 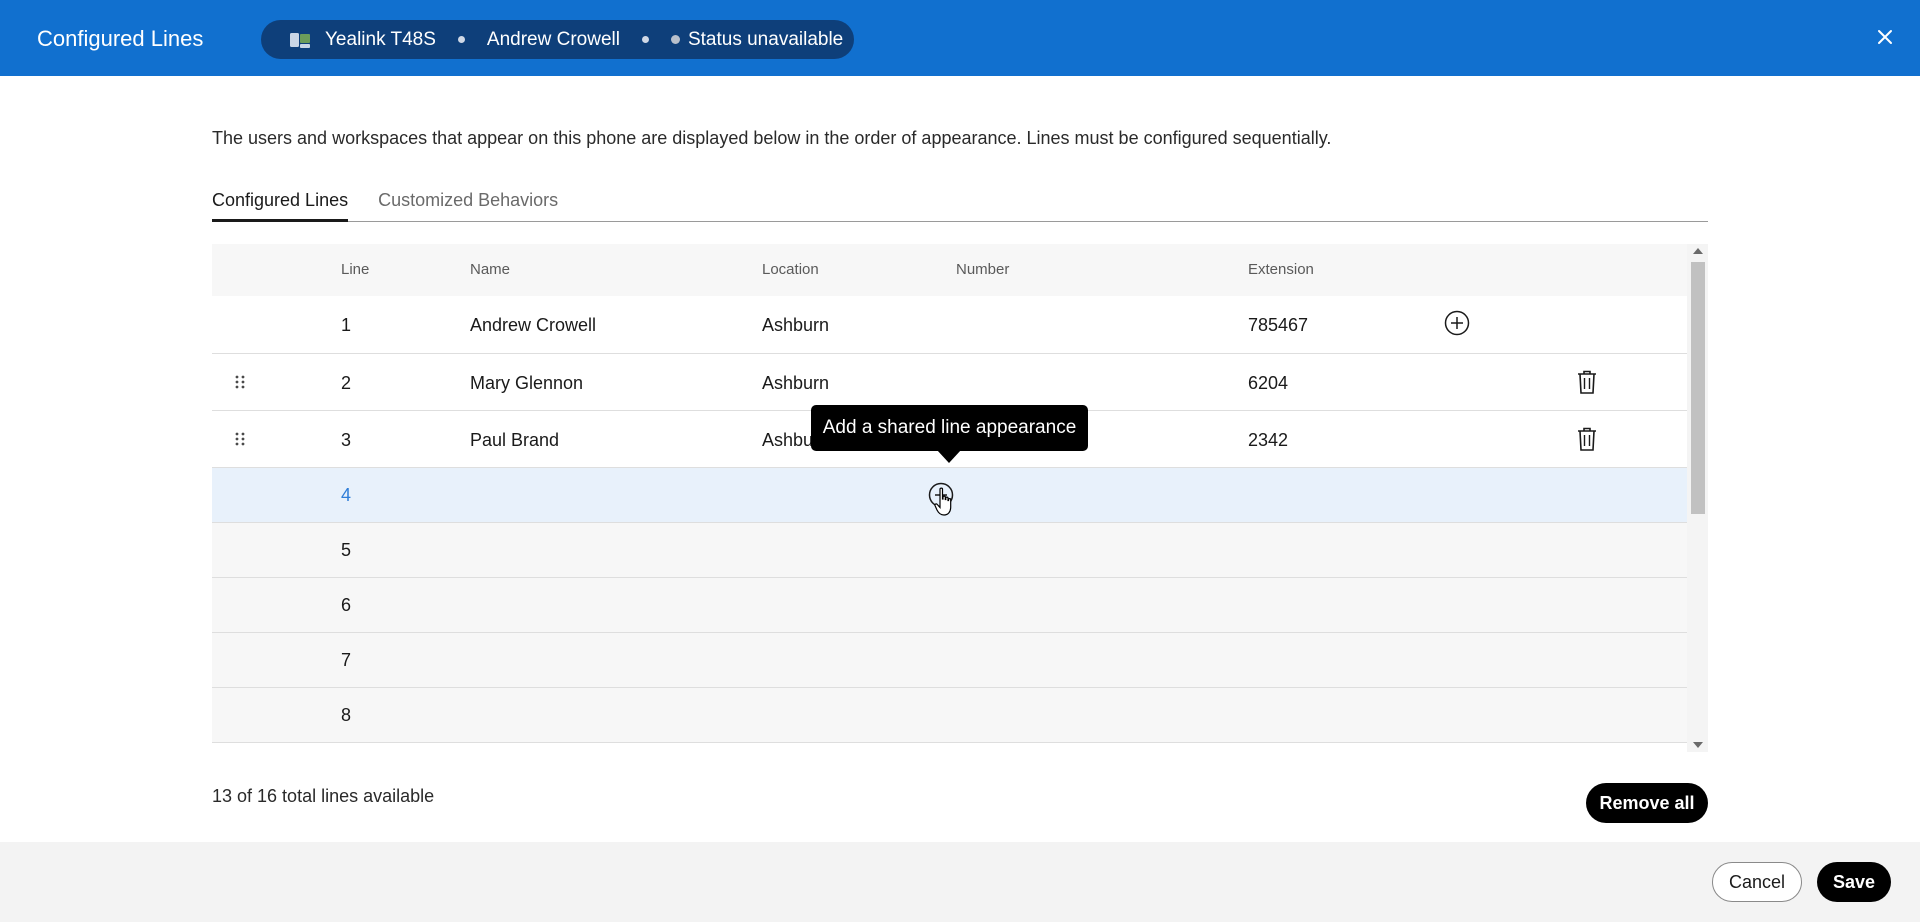 I want to click on line-number: 8, so click(x=346, y=715).